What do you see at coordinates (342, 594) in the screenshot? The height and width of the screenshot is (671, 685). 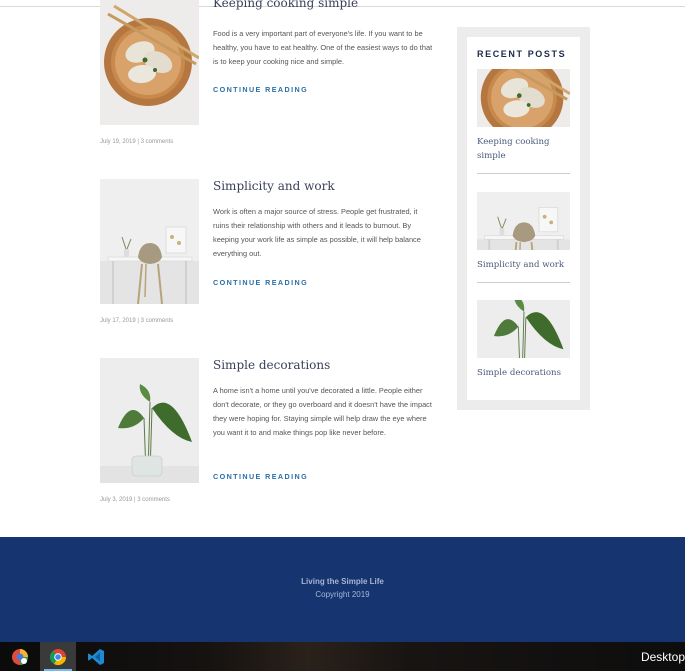 I see `footer-copyright: Copyright 2019` at bounding box center [342, 594].